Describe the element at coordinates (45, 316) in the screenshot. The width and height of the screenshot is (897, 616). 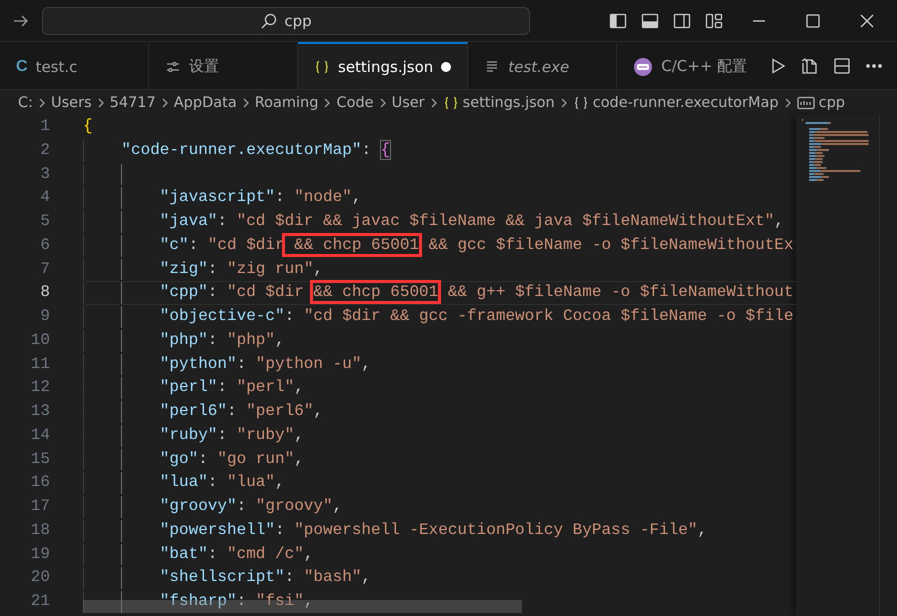
I see `line-number: 9` at that location.